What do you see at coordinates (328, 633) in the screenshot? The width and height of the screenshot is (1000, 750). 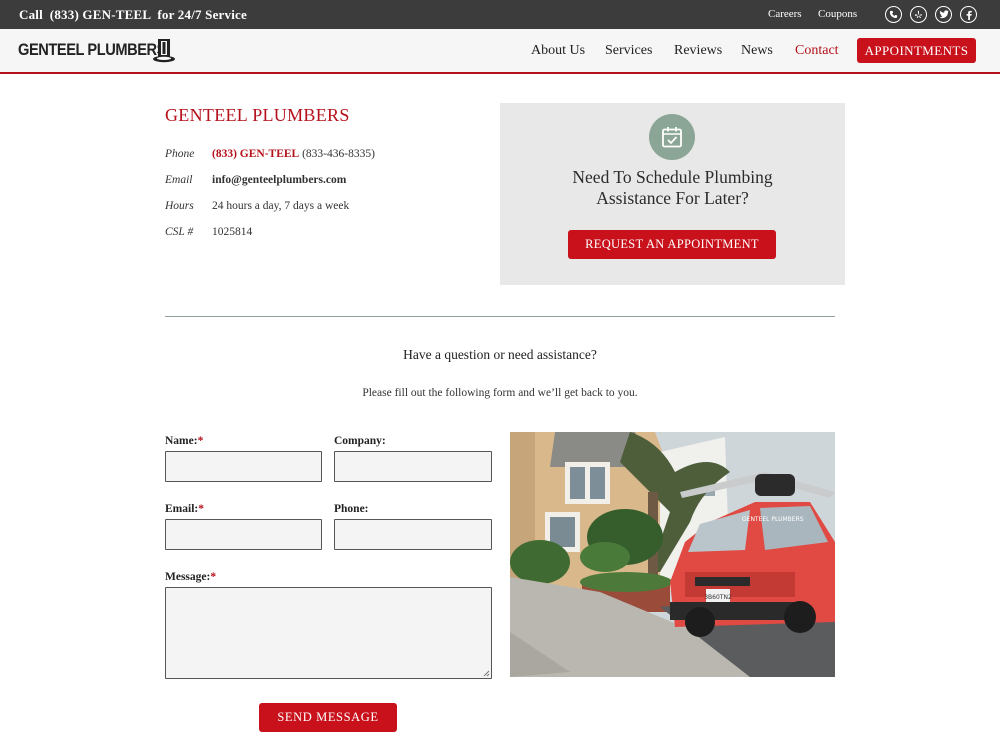 I see `message-textarea` at bounding box center [328, 633].